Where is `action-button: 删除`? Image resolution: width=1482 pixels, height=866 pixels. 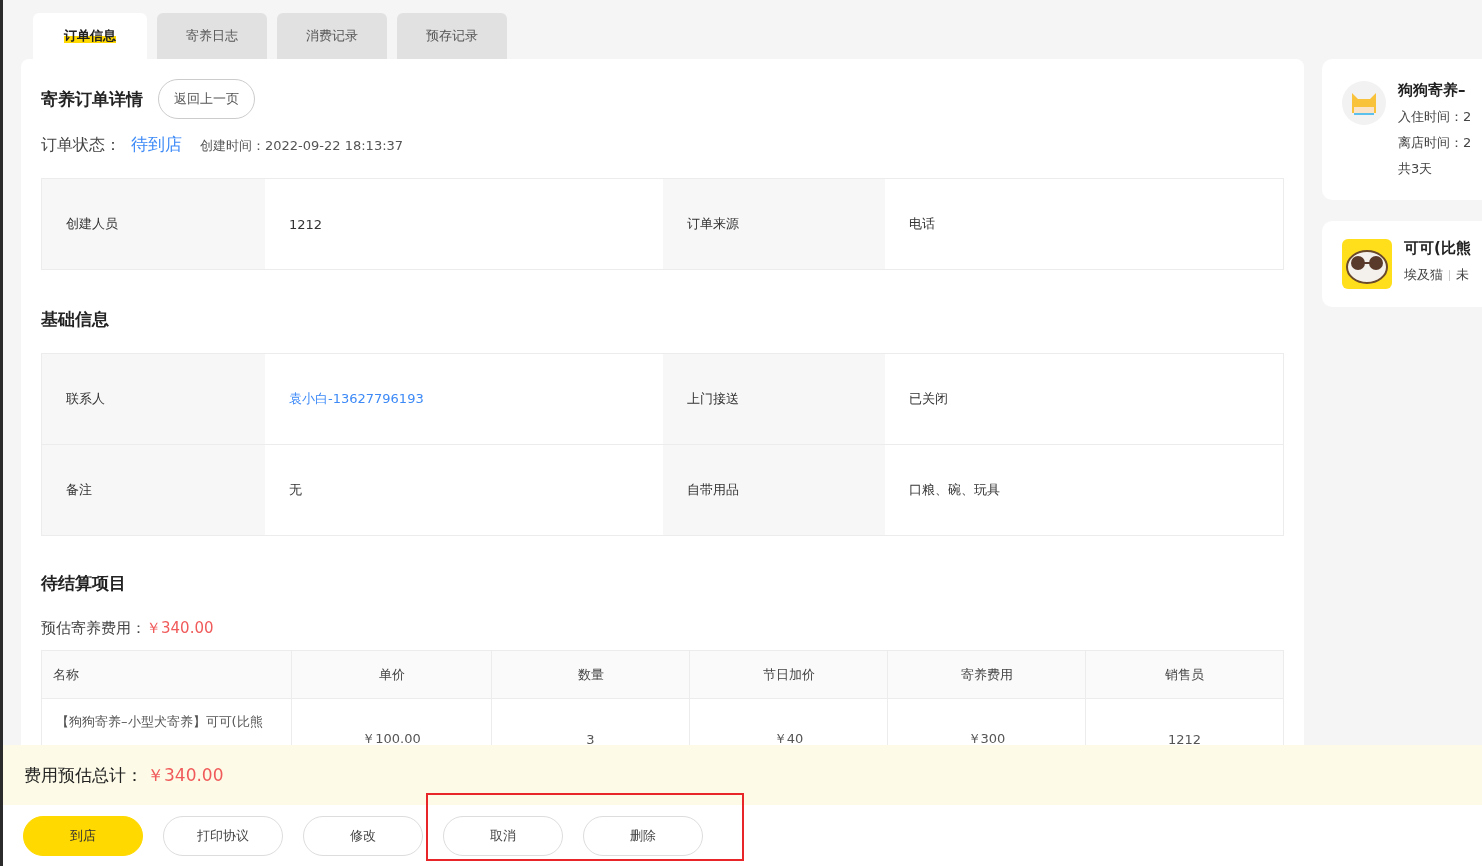 action-button: 删除 is located at coordinates (643, 835).